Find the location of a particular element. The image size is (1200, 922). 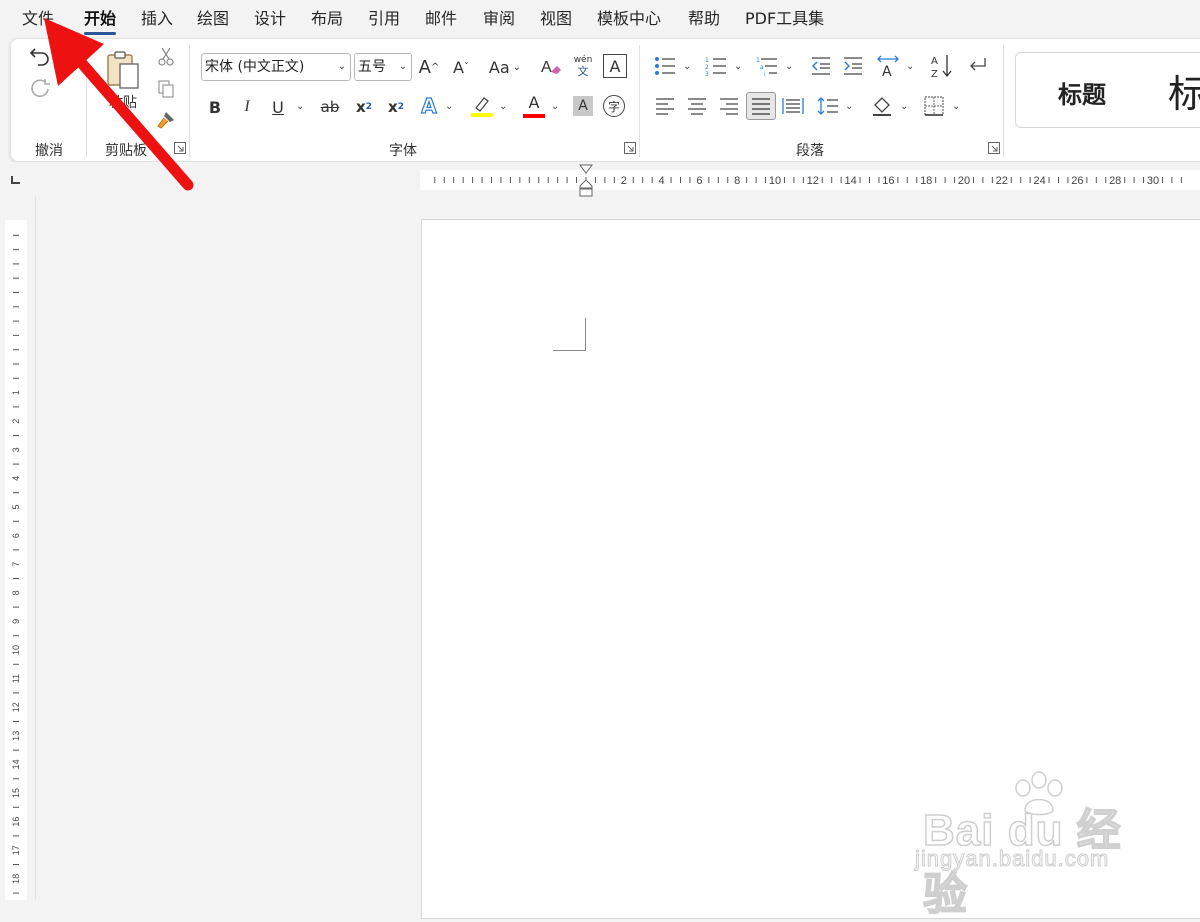

font-size-value: 五号 is located at coordinates (372, 67).